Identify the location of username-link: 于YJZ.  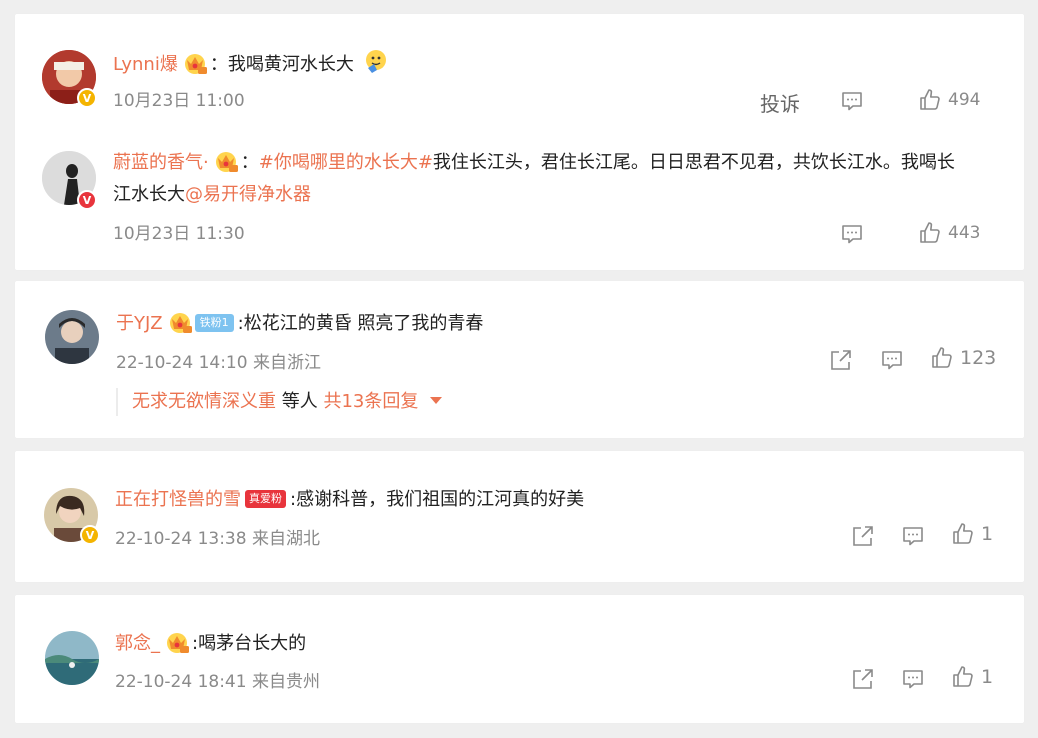
(139, 323).